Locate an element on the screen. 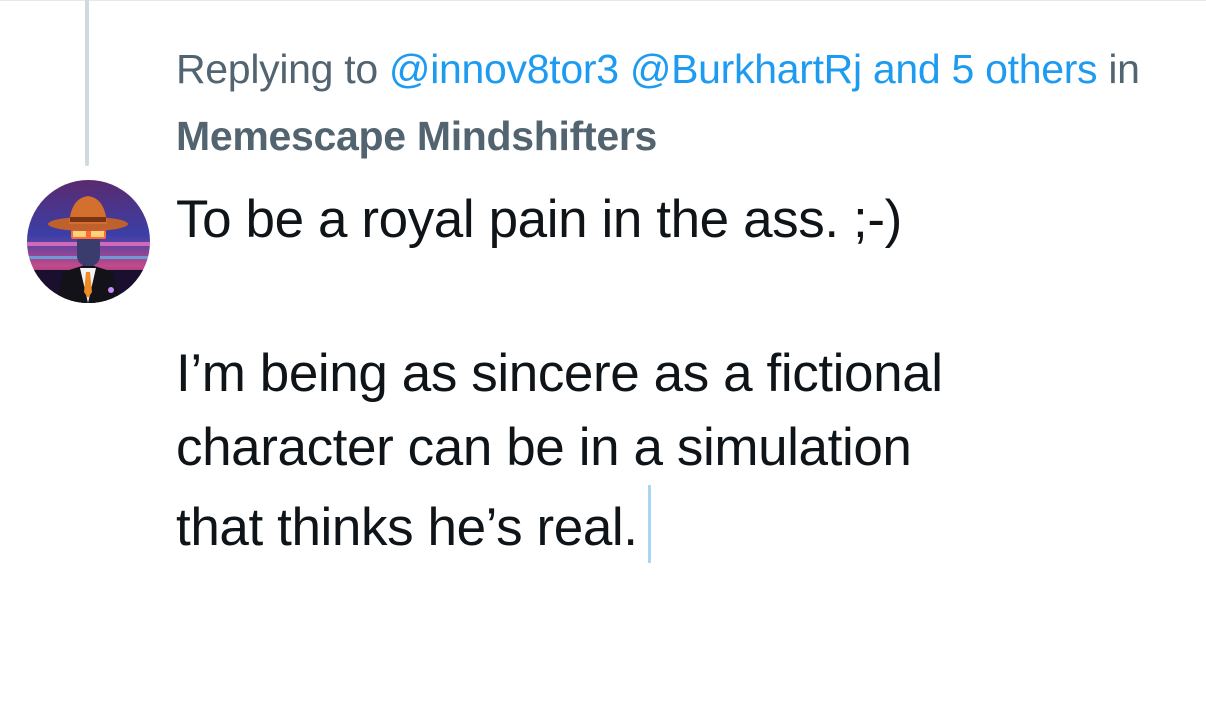  mention-link: @BurkhartRj is located at coordinates (746, 69).